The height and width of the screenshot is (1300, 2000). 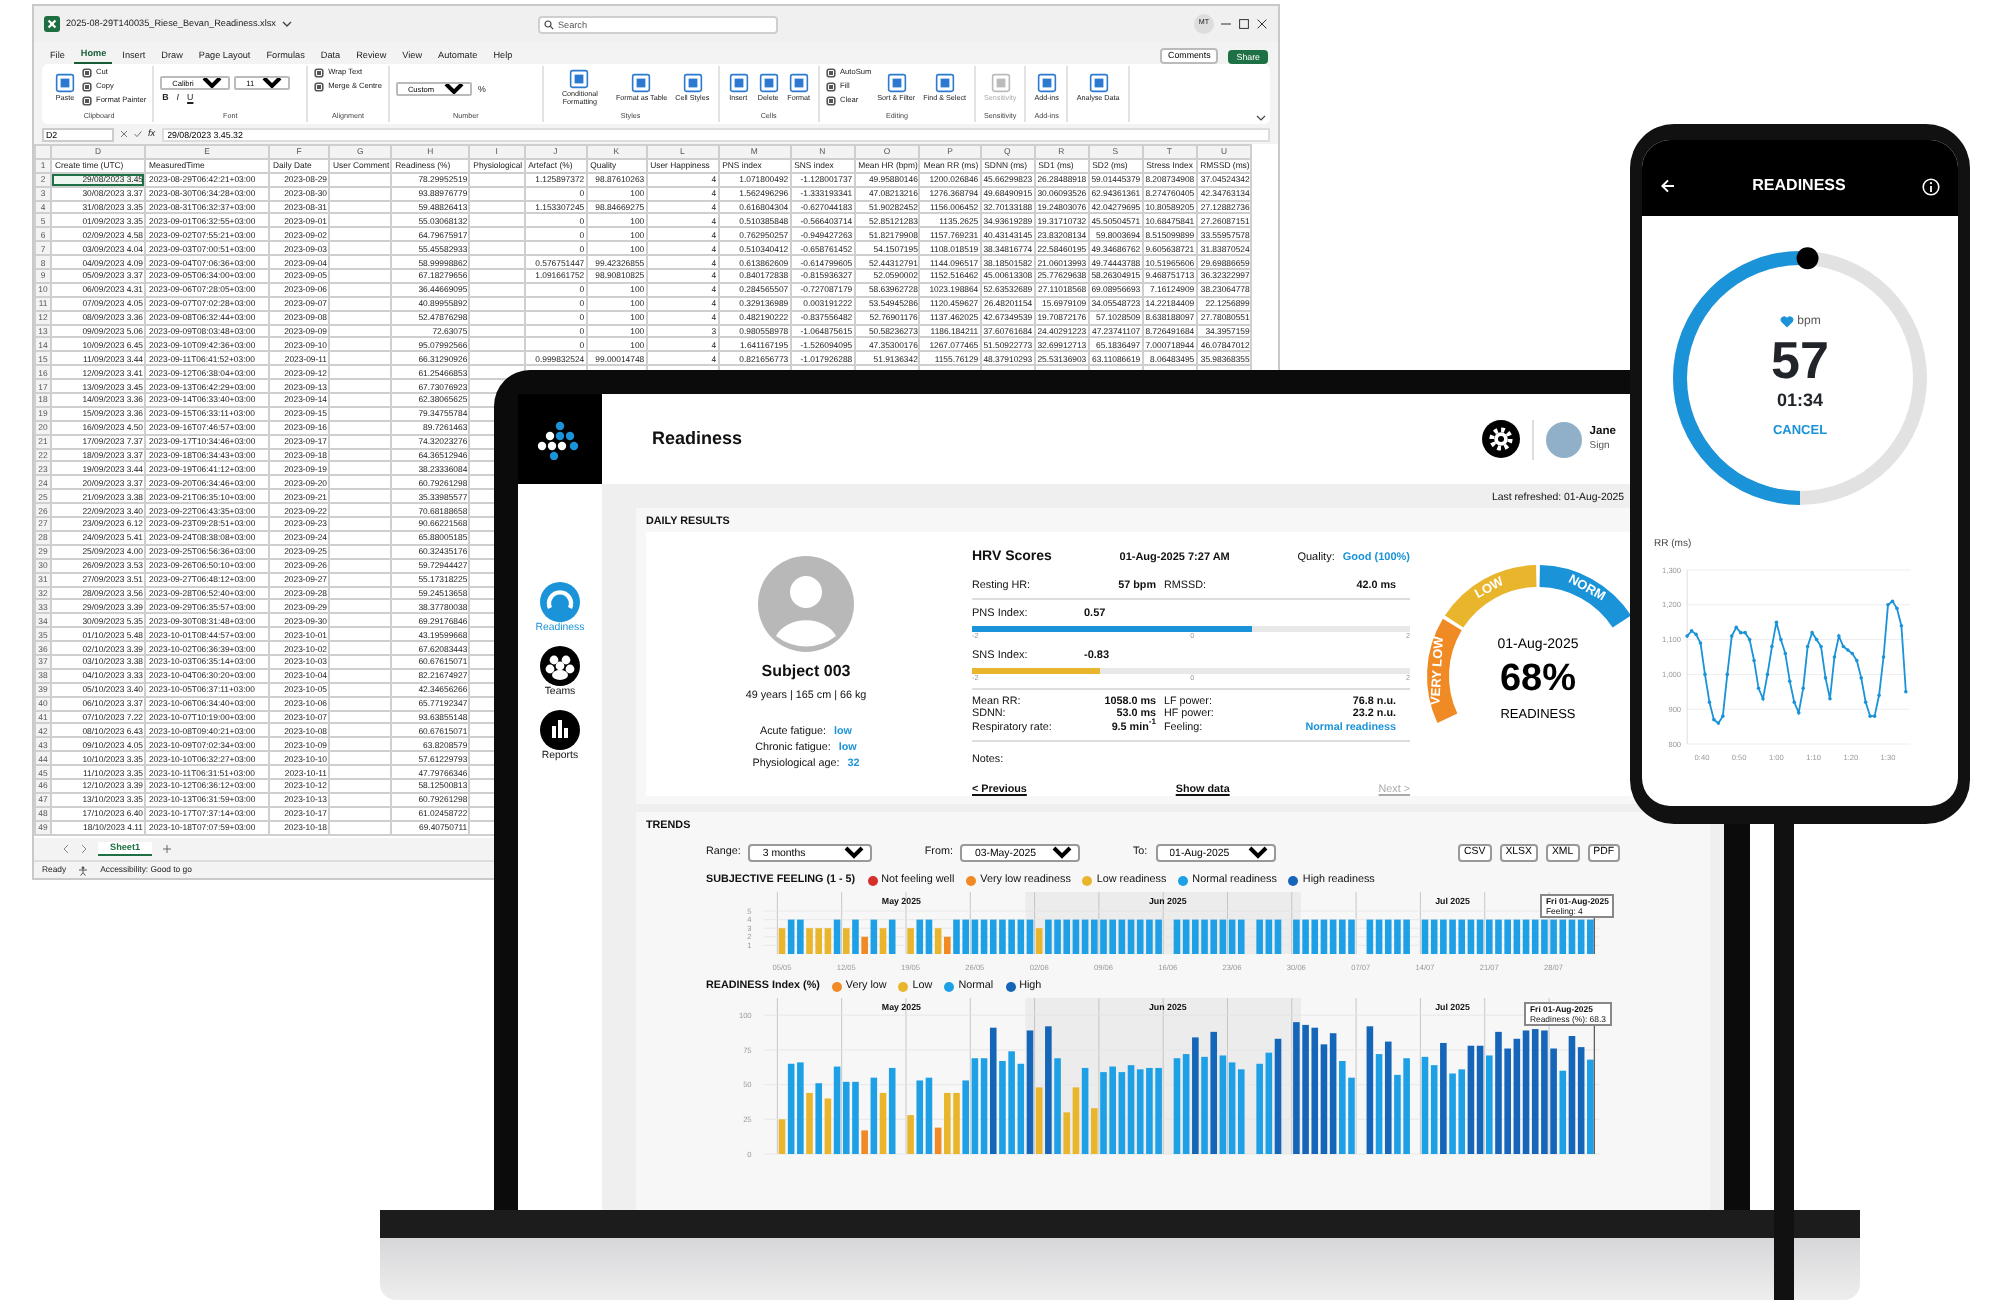 I want to click on heart-rate-value: 57, so click(x=1800, y=359).